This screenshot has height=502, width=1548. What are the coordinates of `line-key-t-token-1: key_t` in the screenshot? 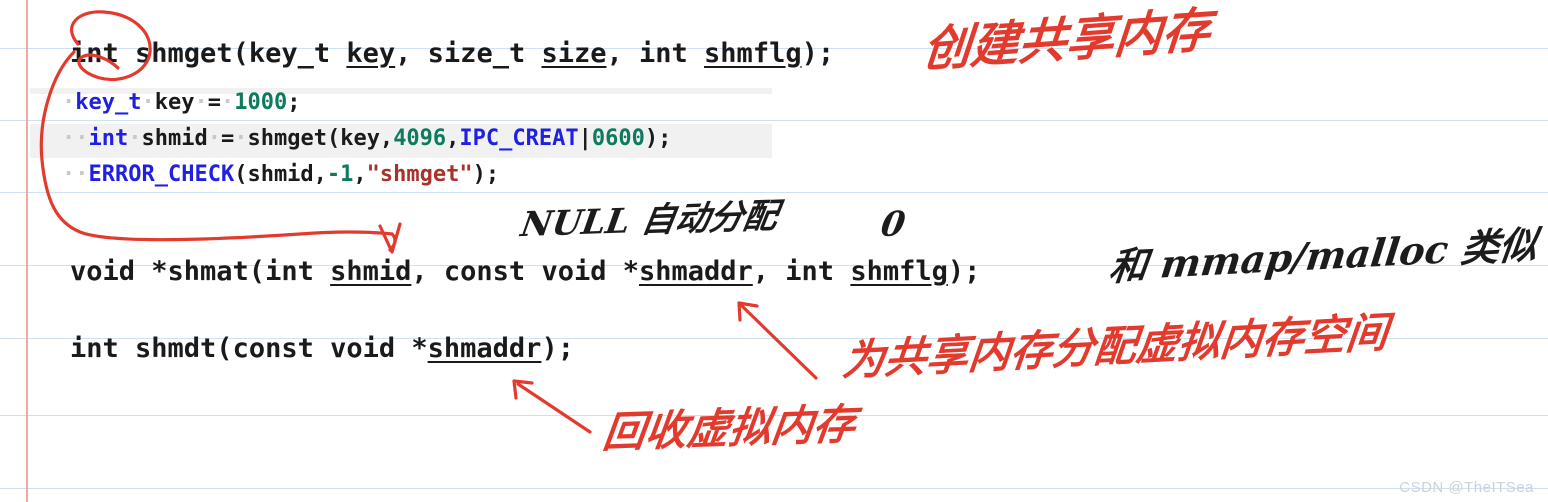 It's located at (108, 102).